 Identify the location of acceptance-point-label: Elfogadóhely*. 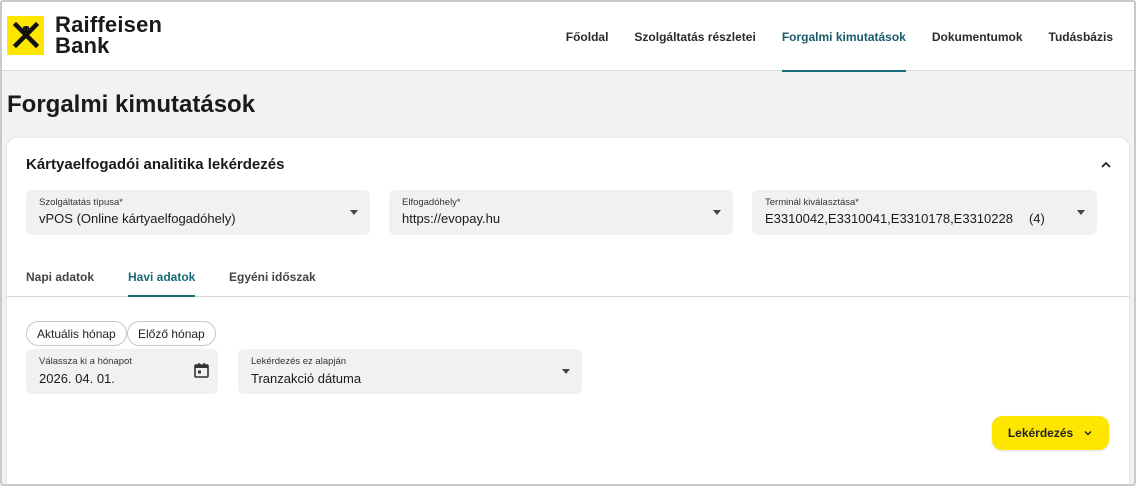
(431, 202).